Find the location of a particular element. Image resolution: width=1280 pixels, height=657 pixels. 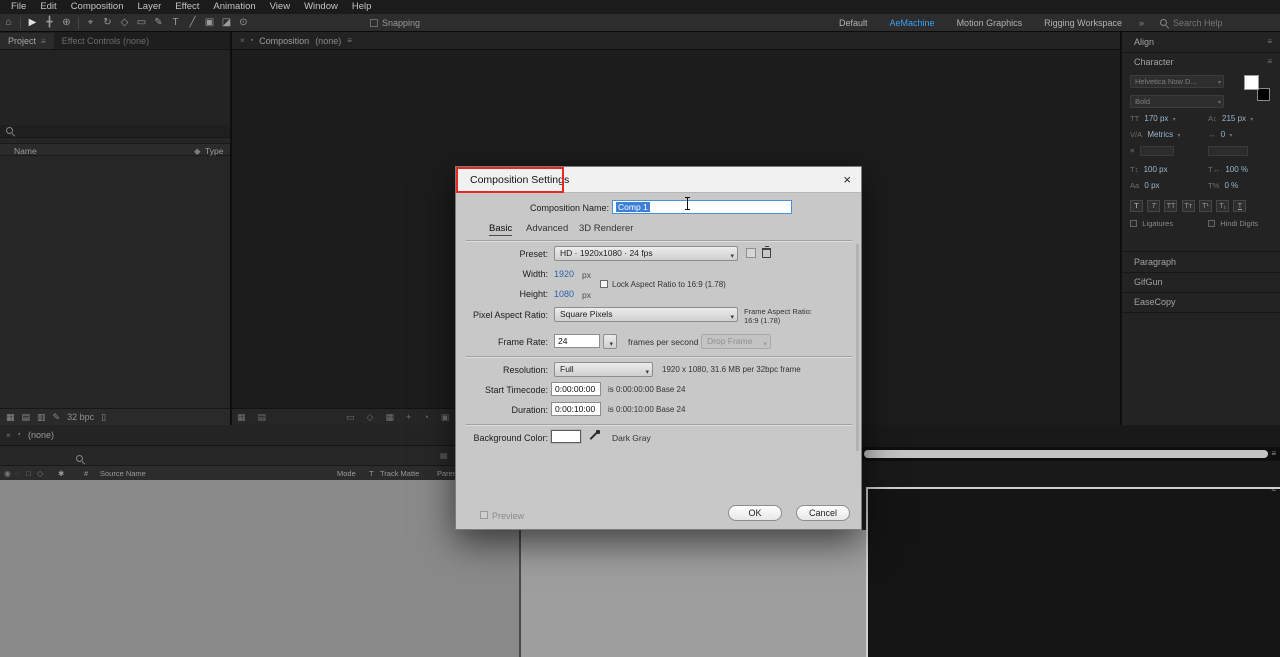

menu-file: File is located at coordinates (18, 7).